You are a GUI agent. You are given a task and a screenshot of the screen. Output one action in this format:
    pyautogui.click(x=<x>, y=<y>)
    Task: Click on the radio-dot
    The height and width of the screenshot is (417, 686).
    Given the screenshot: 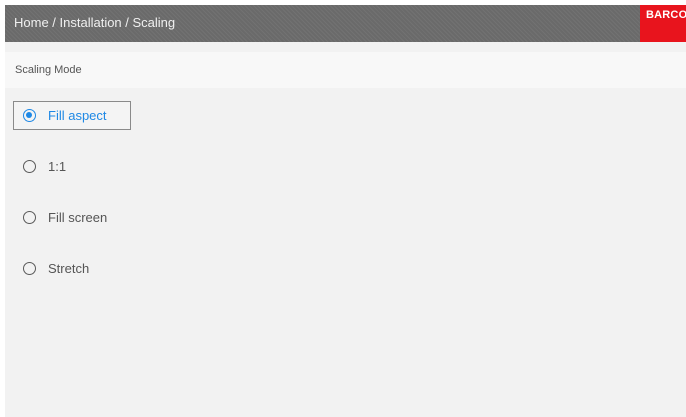 What is the action you would take?
    pyautogui.click(x=29, y=115)
    